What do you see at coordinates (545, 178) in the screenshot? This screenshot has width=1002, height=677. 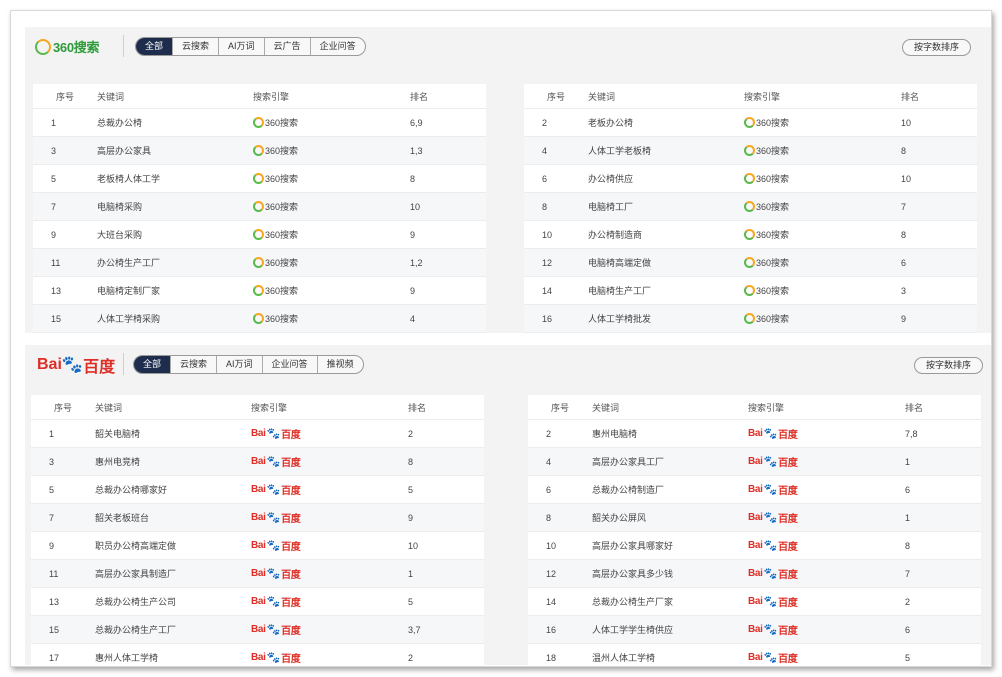 I see `row-number: 6` at bounding box center [545, 178].